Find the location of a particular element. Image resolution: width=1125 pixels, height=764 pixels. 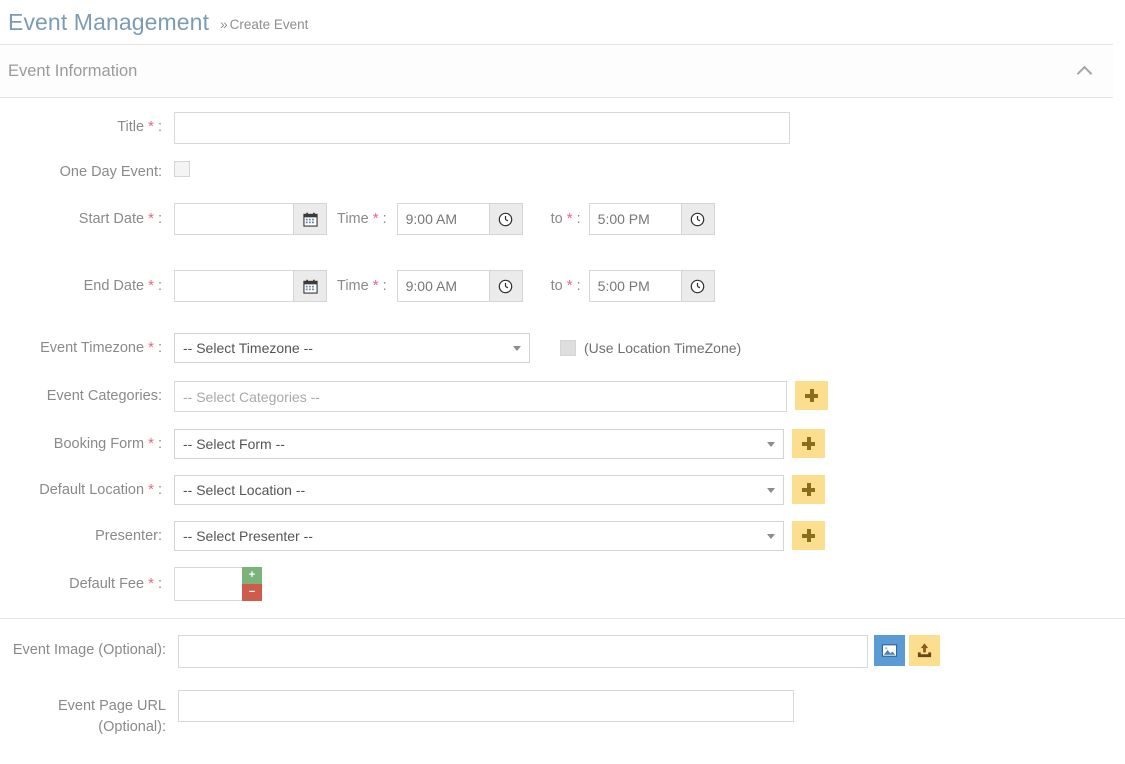

event-timezone-select-wrap: -- Select Timezone -- is located at coordinates (352, 348).